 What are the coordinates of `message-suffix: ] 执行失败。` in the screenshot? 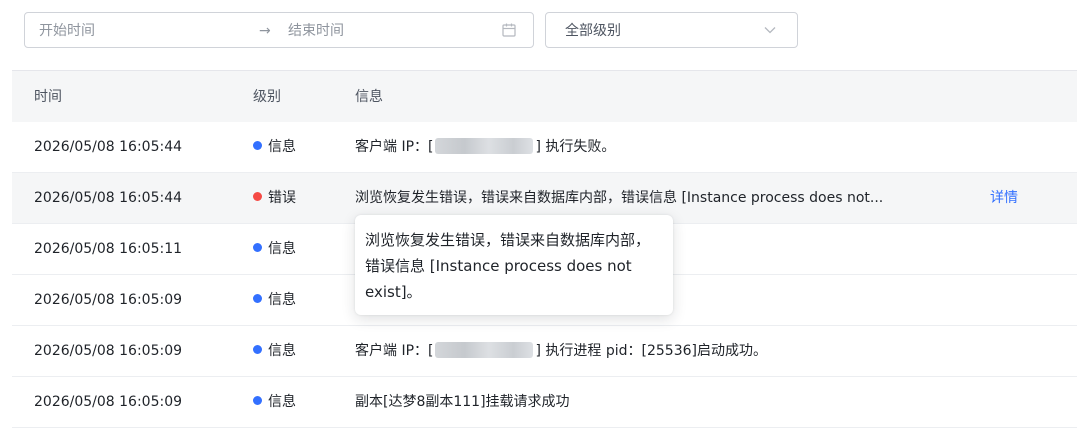 It's located at (575, 147).